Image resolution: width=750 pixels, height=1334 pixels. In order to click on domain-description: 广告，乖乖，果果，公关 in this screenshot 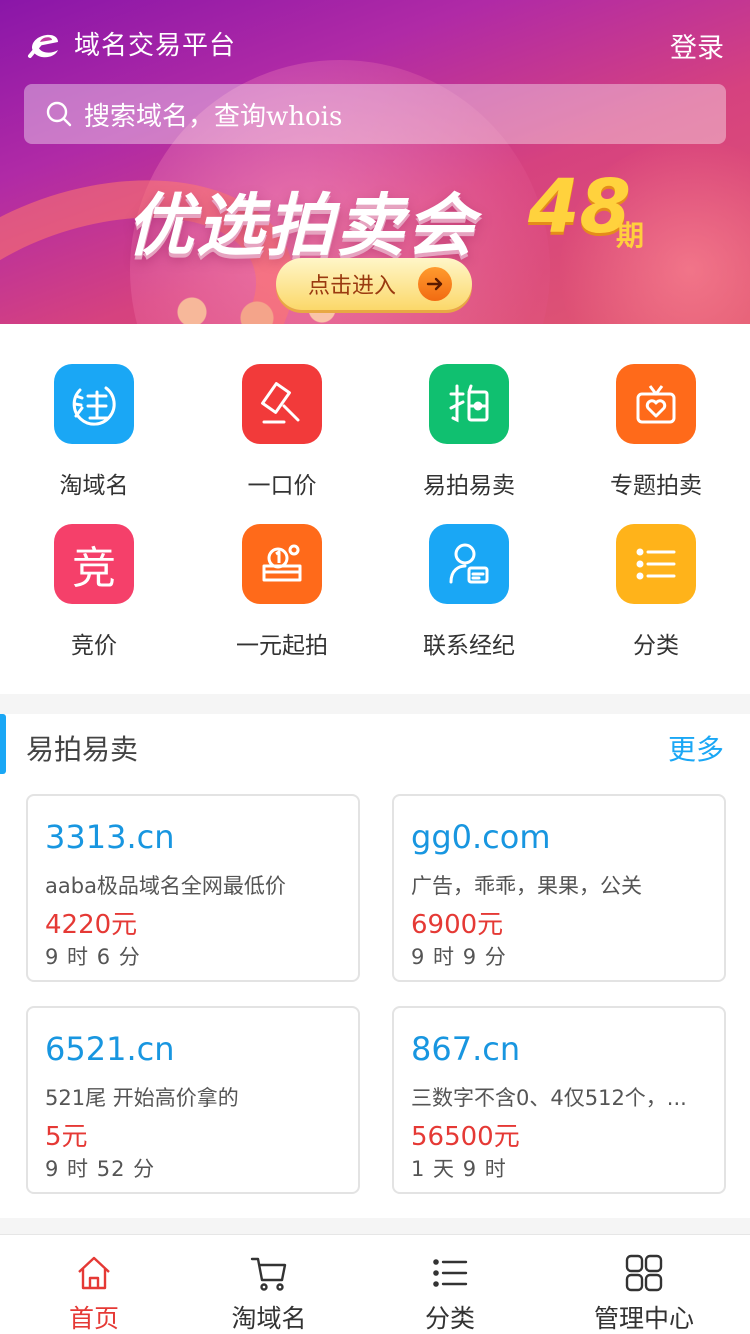, I will do `click(526, 886)`.